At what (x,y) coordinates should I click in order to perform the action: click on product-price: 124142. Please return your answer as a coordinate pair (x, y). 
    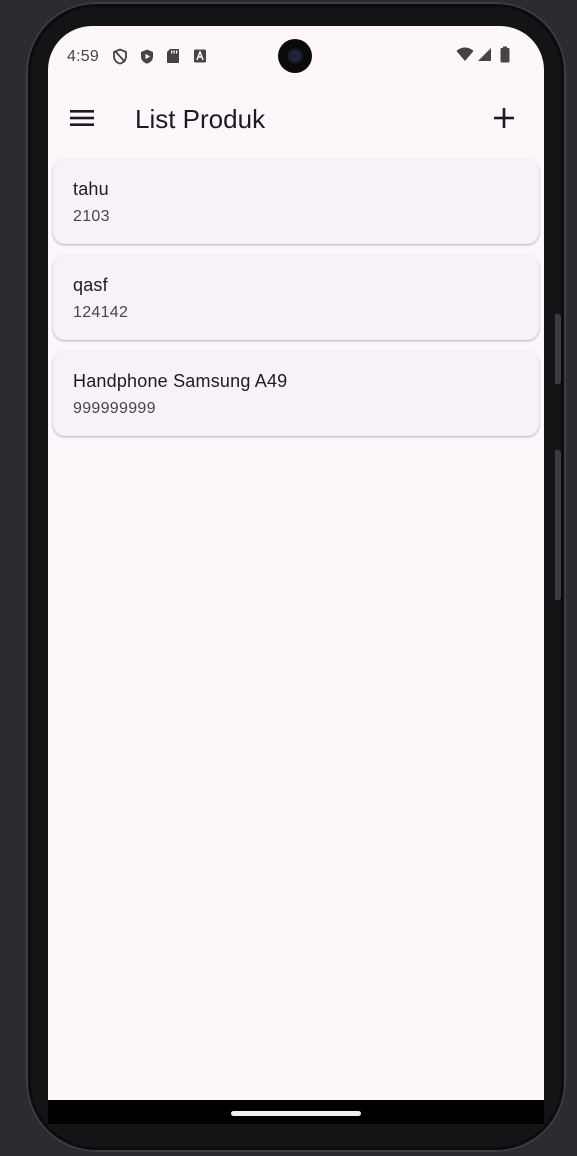
    Looking at the image, I should click on (101, 312).